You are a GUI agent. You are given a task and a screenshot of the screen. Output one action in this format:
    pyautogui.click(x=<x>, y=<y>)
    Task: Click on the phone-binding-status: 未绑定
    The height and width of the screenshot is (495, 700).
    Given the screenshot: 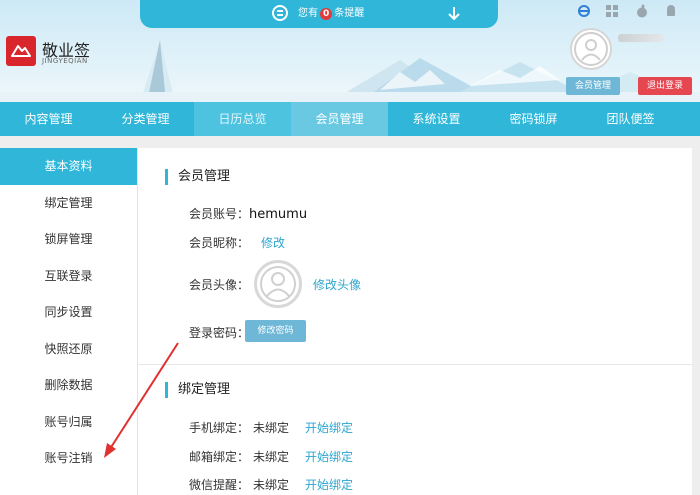 What is the action you would take?
    pyautogui.click(x=271, y=428)
    